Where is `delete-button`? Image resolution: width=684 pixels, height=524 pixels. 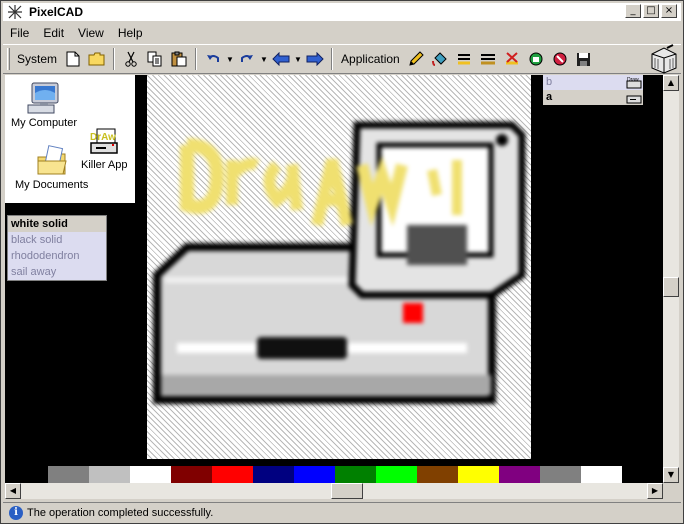 delete-button is located at coordinates (512, 59).